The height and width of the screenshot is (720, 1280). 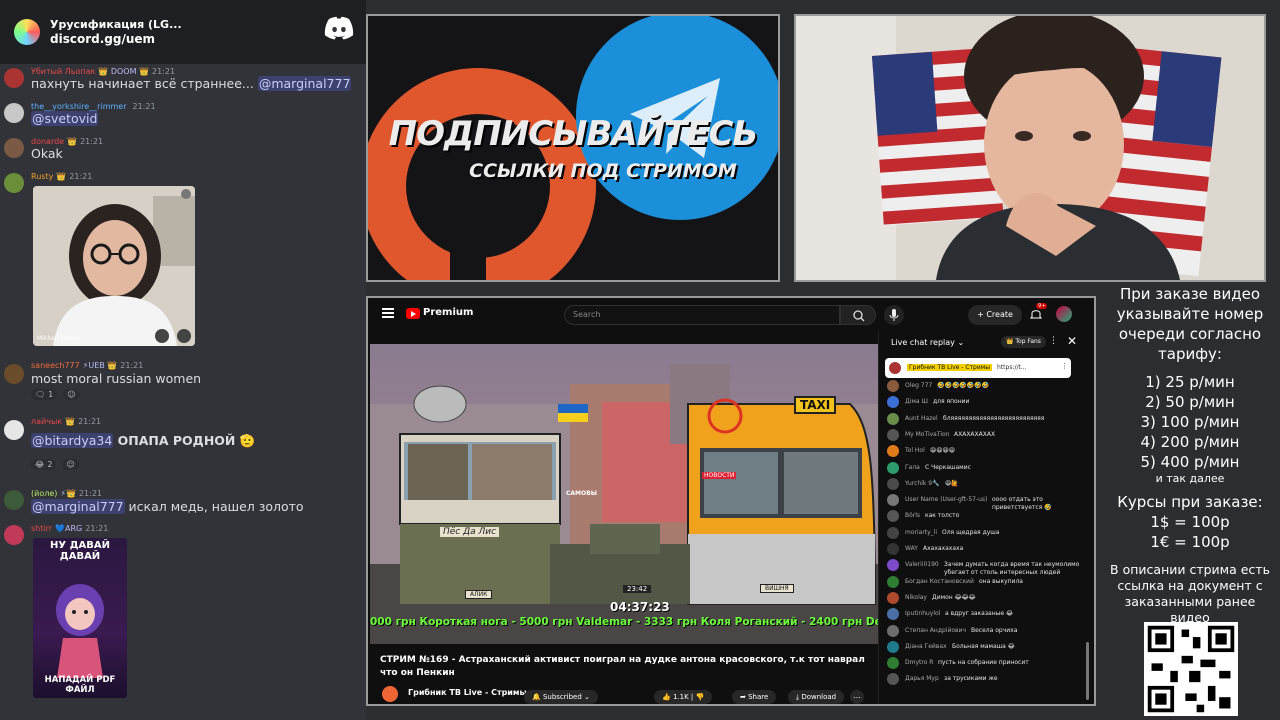 I want to click on chat-author: Börls, so click(x=912, y=516).